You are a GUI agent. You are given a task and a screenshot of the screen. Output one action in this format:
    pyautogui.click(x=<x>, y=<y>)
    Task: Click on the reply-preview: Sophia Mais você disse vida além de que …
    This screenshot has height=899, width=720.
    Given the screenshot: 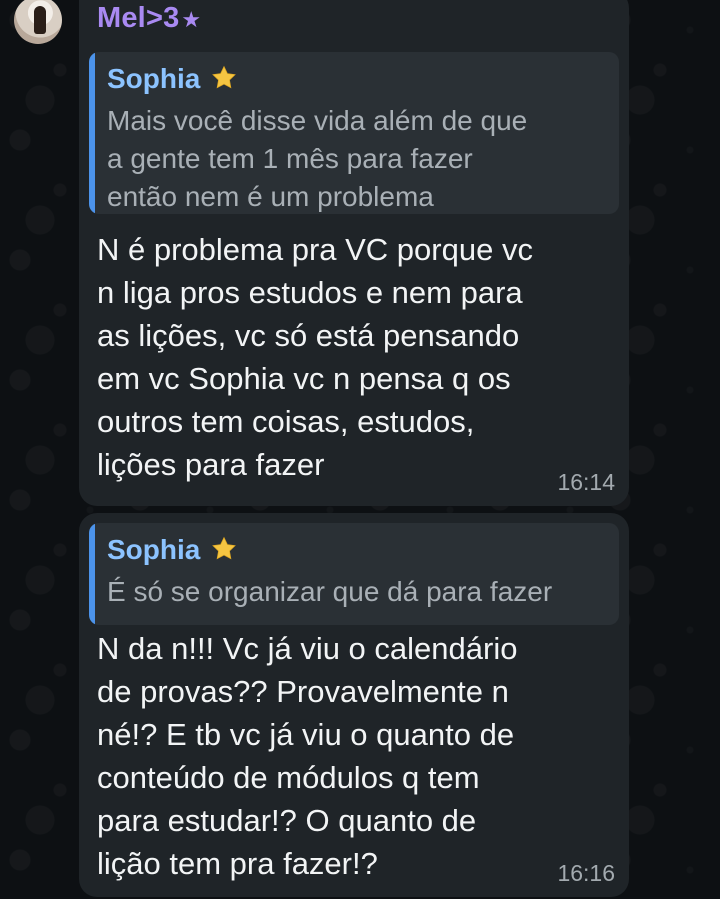 What is the action you would take?
    pyautogui.click(x=354, y=133)
    